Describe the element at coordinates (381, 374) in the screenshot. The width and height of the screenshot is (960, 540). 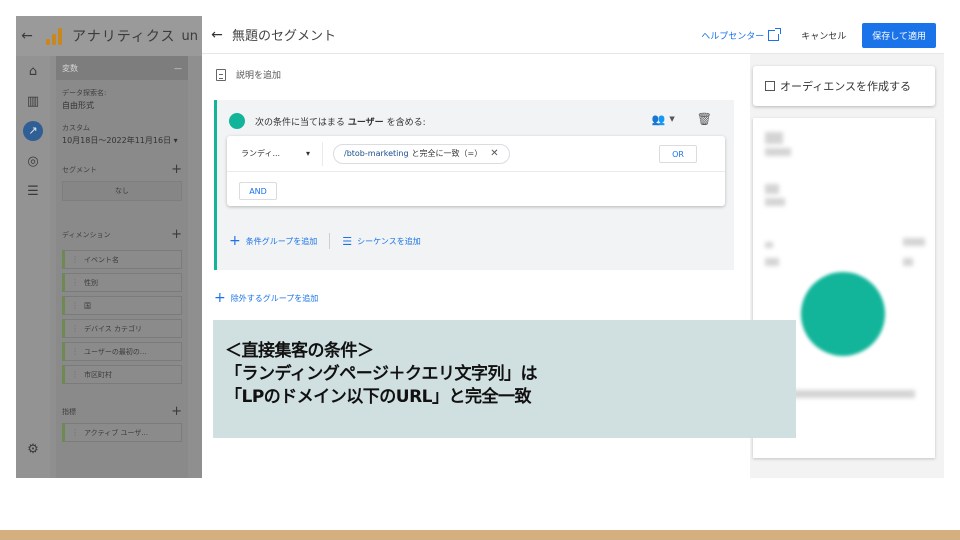
I see `annotation-line: 「ランディングページ＋クエリ文字列」は` at that location.